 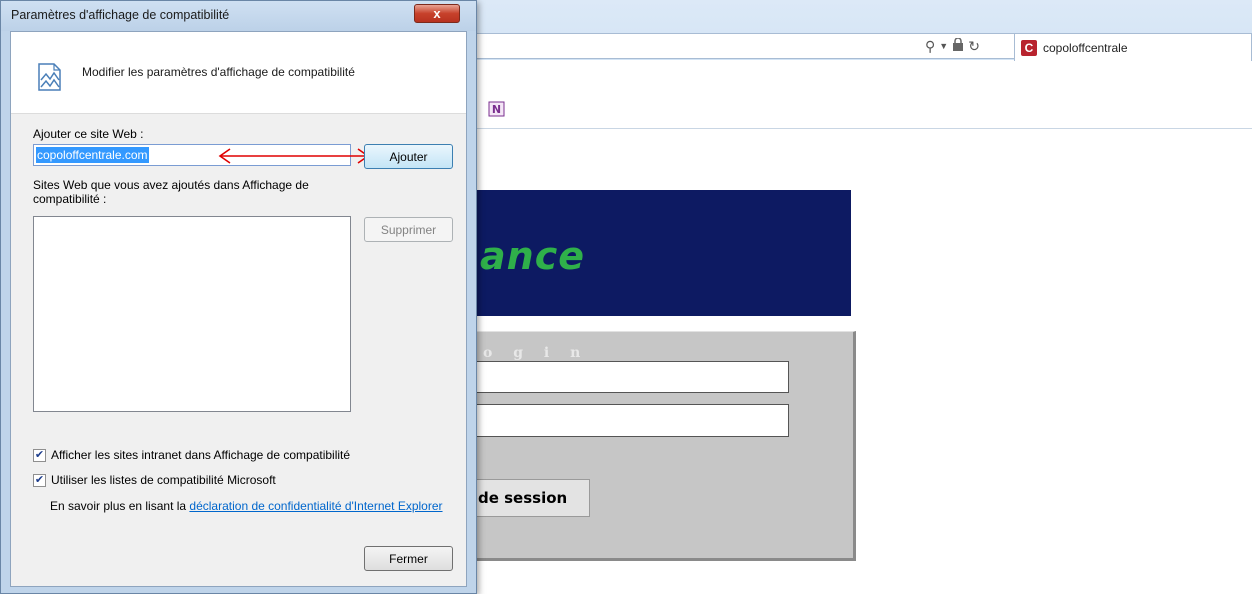 What do you see at coordinates (50, 77) in the screenshot?
I see `compatibility-view-icon` at bounding box center [50, 77].